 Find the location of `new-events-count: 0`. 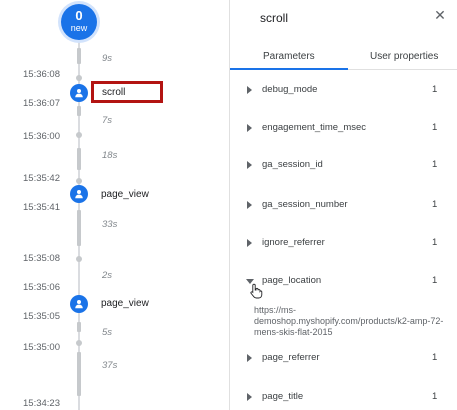

new-events-count: 0 is located at coordinates (79, 15).